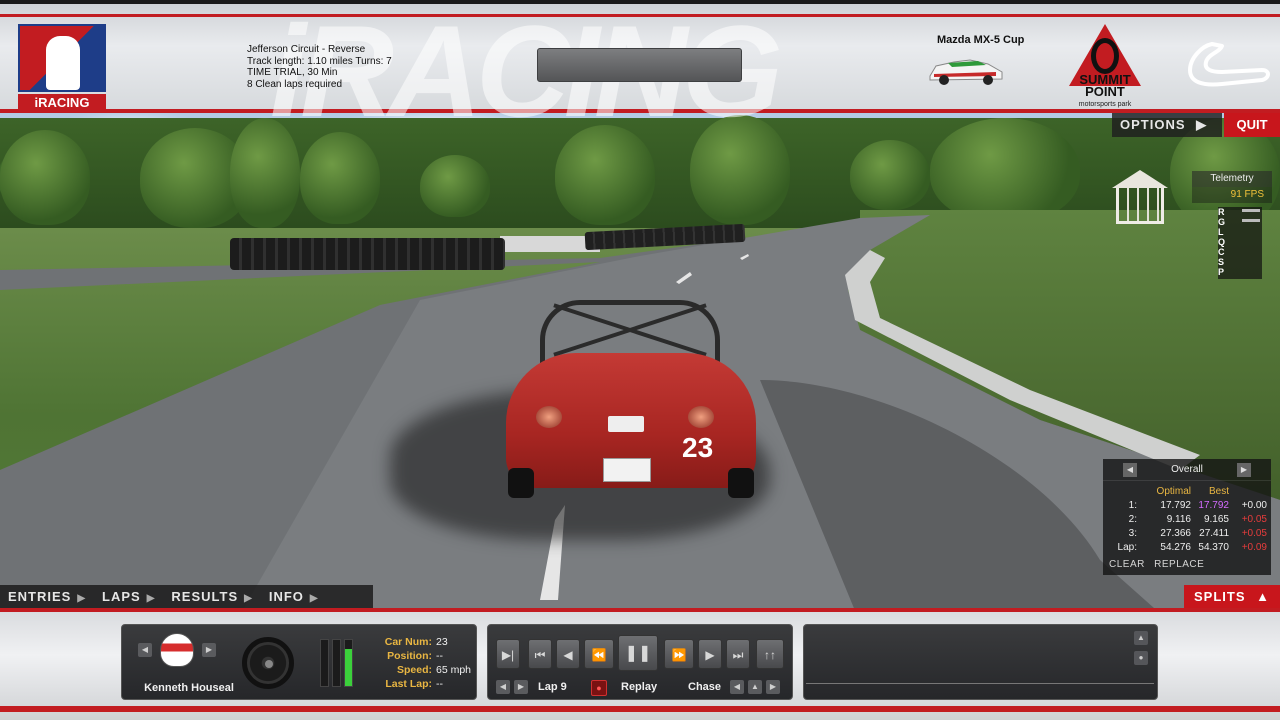 This screenshot has width=1280, height=720. I want to click on best-highlight: 17.792, so click(1213, 505).